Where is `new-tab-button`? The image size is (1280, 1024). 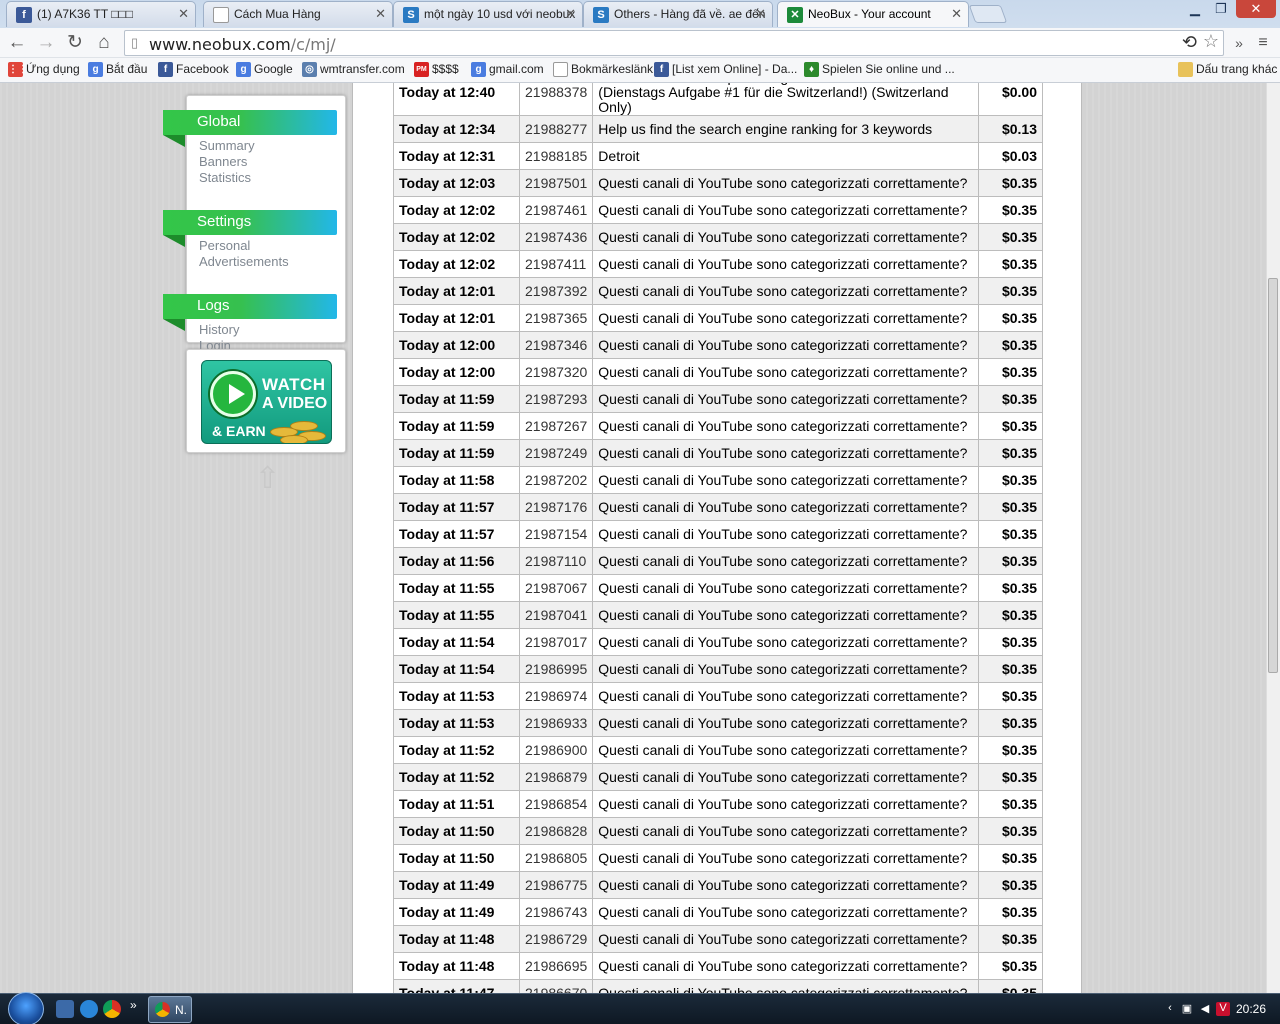 new-tab-button is located at coordinates (988, 14).